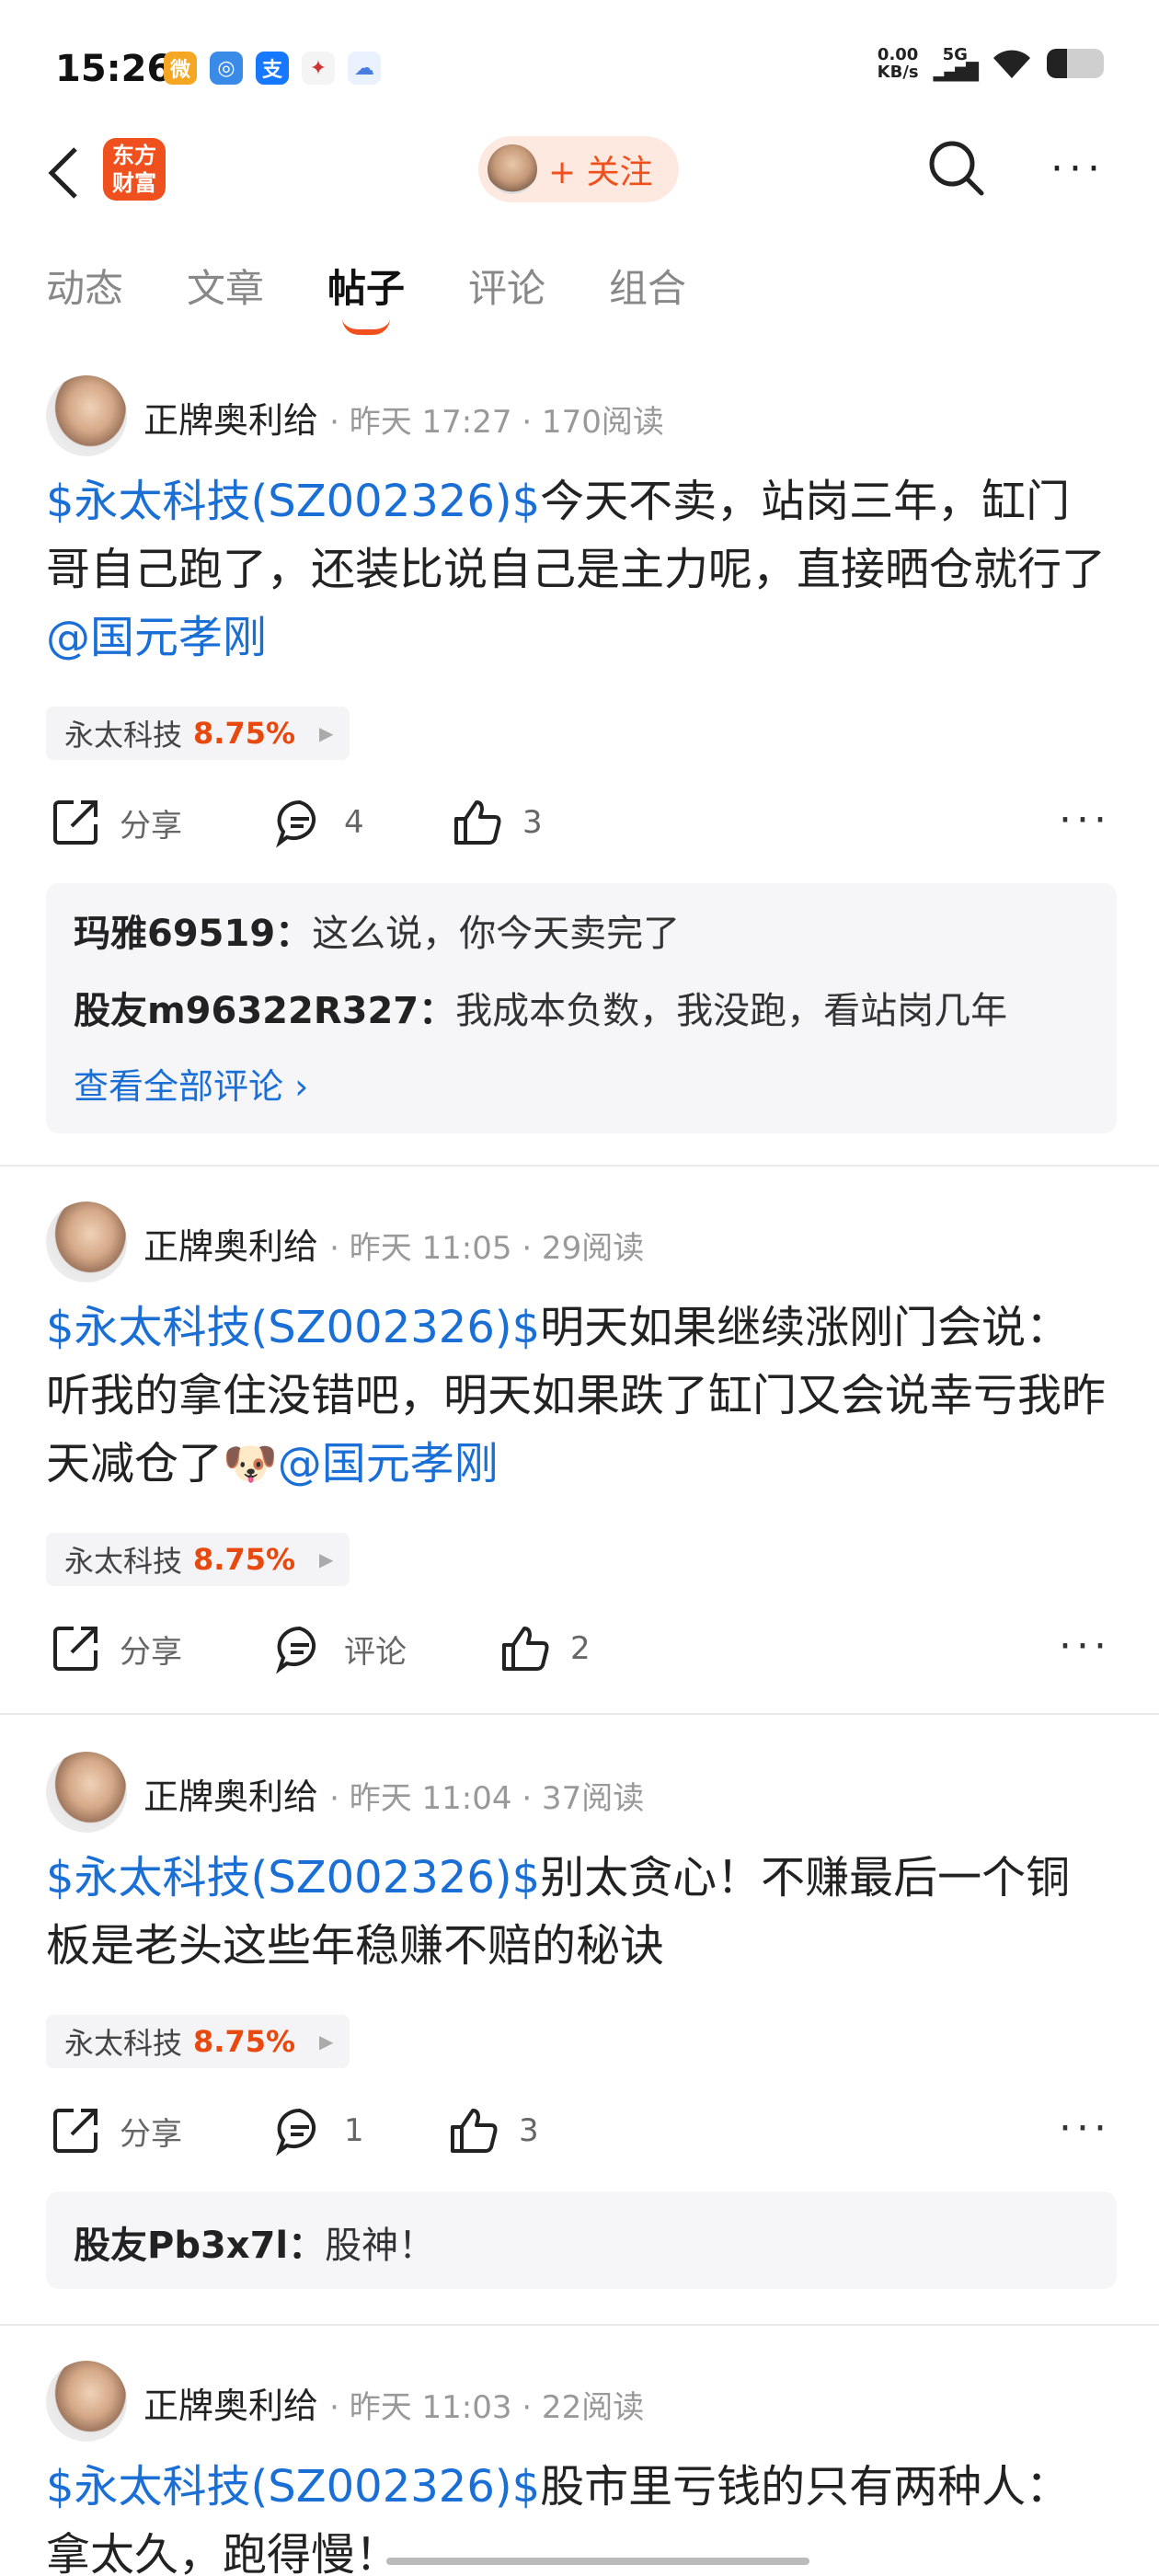 The image size is (1159, 2576). Describe the element at coordinates (487, 1248) in the screenshot. I see `post-time-reads: · 昨天 11:05 · 29阅读` at that location.